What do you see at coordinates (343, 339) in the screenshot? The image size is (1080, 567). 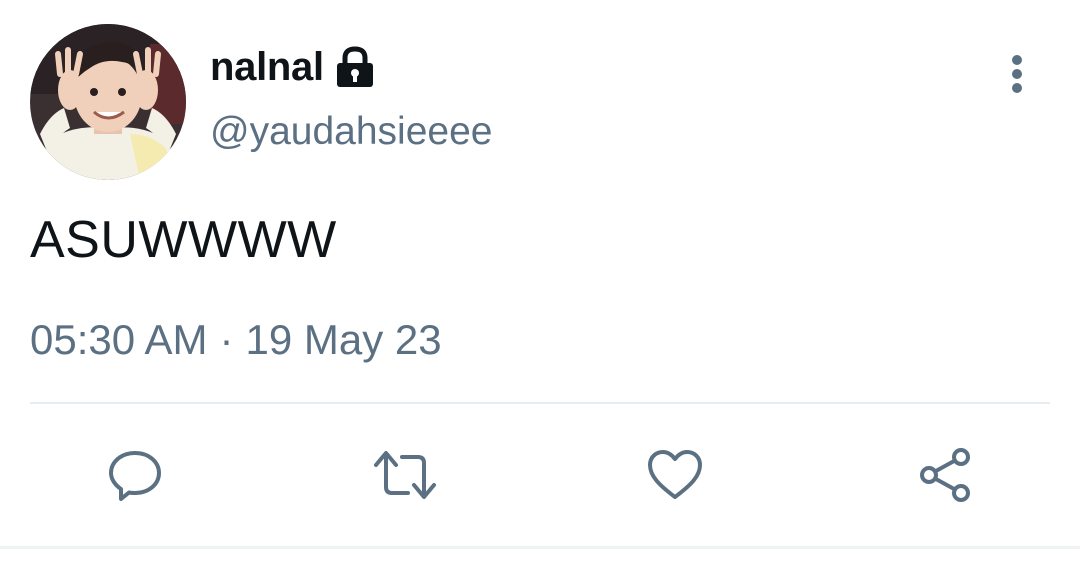 I see `tweet-date: 19 May 23` at bounding box center [343, 339].